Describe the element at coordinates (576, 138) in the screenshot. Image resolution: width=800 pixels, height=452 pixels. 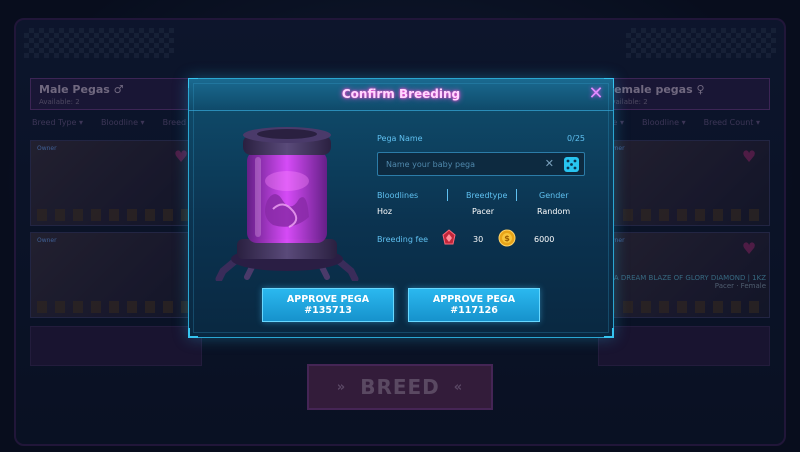
I see `pega-name-char-count: 0/25` at that location.